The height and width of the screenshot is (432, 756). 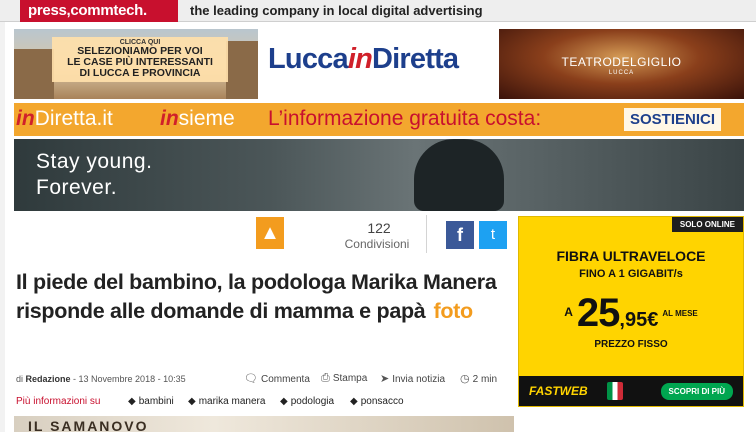 I want to click on headphones-person-image, so click(x=459, y=175).